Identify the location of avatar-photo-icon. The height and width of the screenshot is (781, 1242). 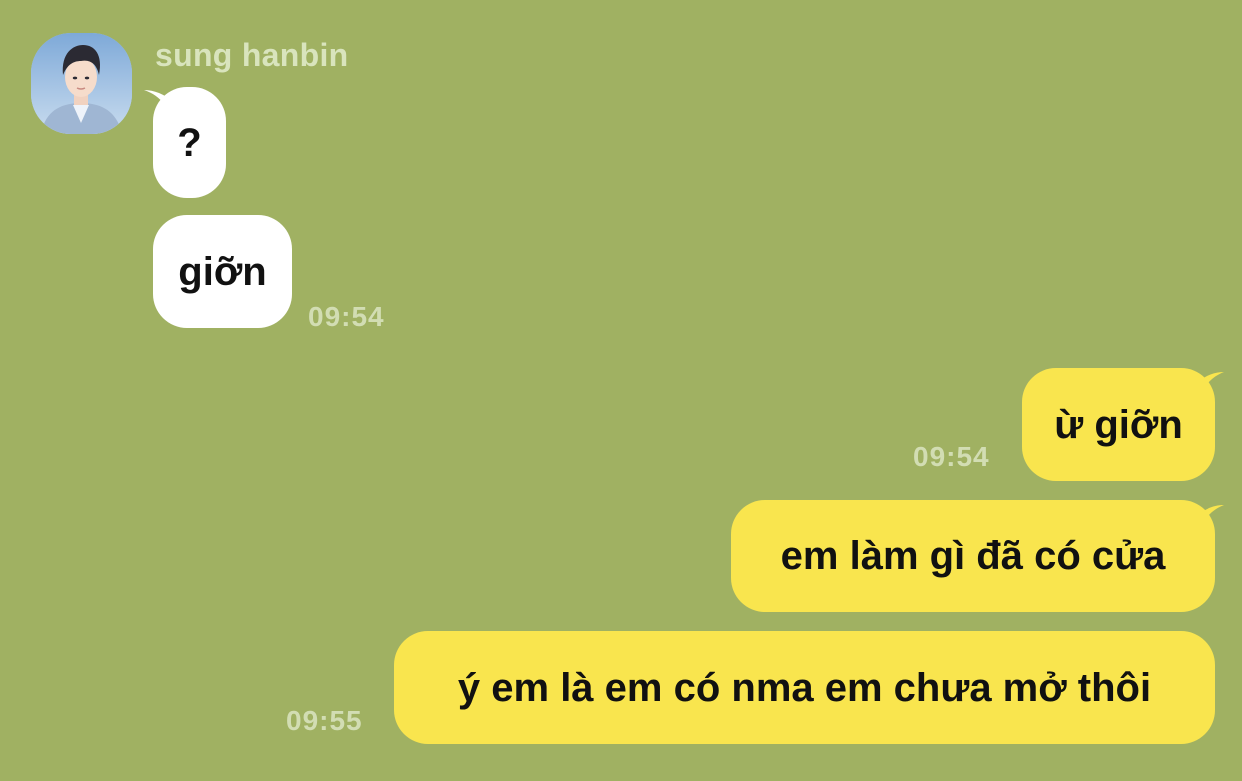
(81, 83).